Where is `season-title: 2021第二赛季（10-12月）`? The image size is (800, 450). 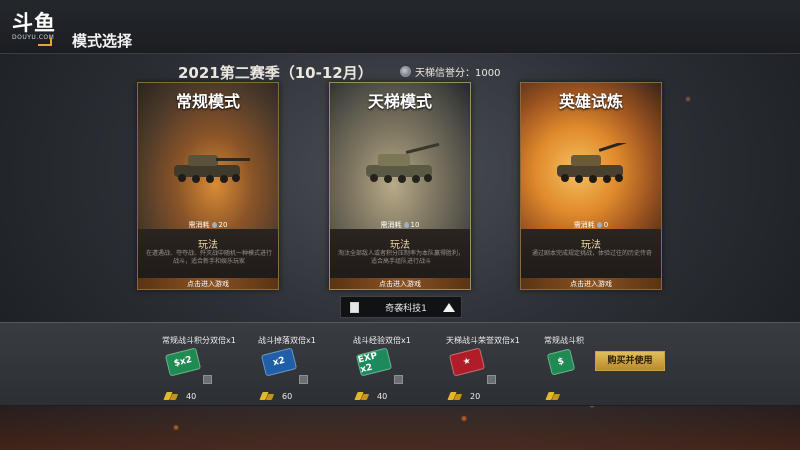
season-title: 2021第二赛季（10-12月） is located at coordinates (275, 73).